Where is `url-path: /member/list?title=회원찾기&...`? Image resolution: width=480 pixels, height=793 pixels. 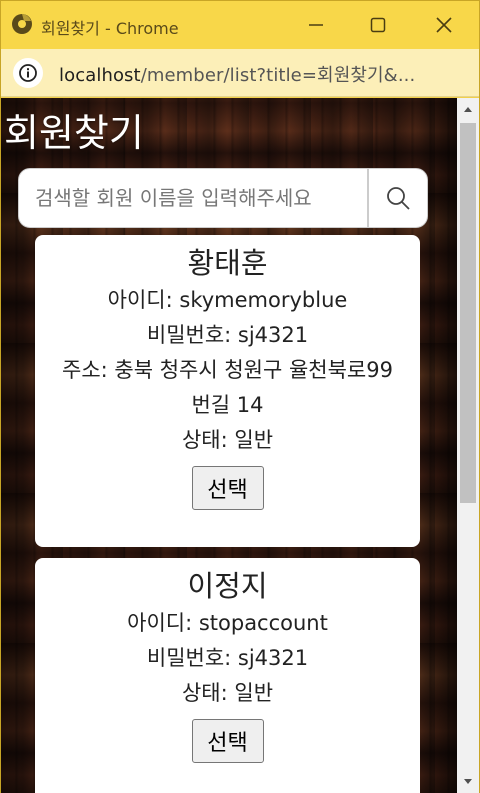 url-path: /member/list?title=회원찾기&... is located at coordinates (278, 75).